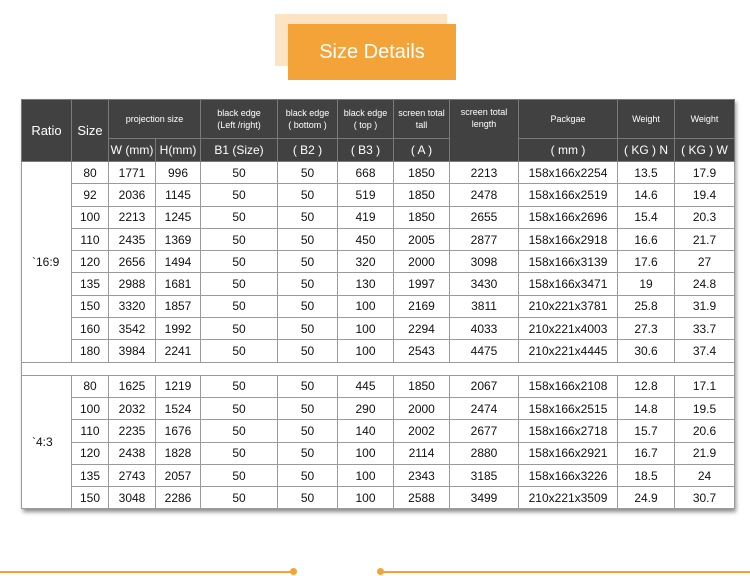 Image resolution: width=750 pixels, height=576 pixels. I want to click on table-cell: 2032, so click(132, 408).